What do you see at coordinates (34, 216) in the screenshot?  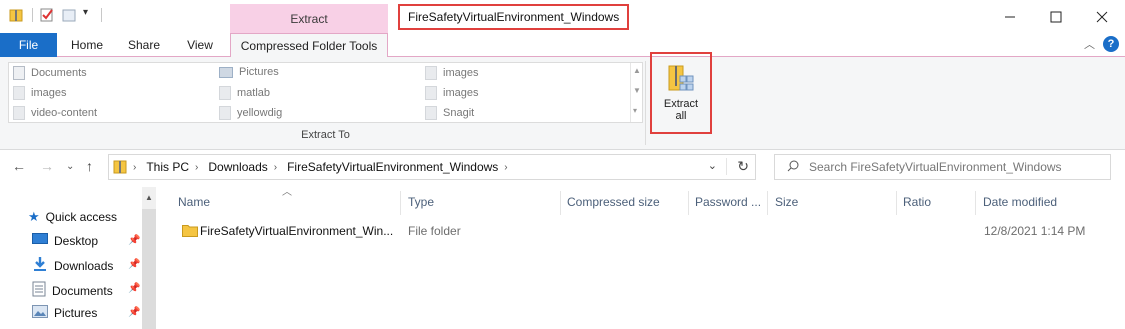 I see `star-icon: ★` at bounding box center [34, 216].